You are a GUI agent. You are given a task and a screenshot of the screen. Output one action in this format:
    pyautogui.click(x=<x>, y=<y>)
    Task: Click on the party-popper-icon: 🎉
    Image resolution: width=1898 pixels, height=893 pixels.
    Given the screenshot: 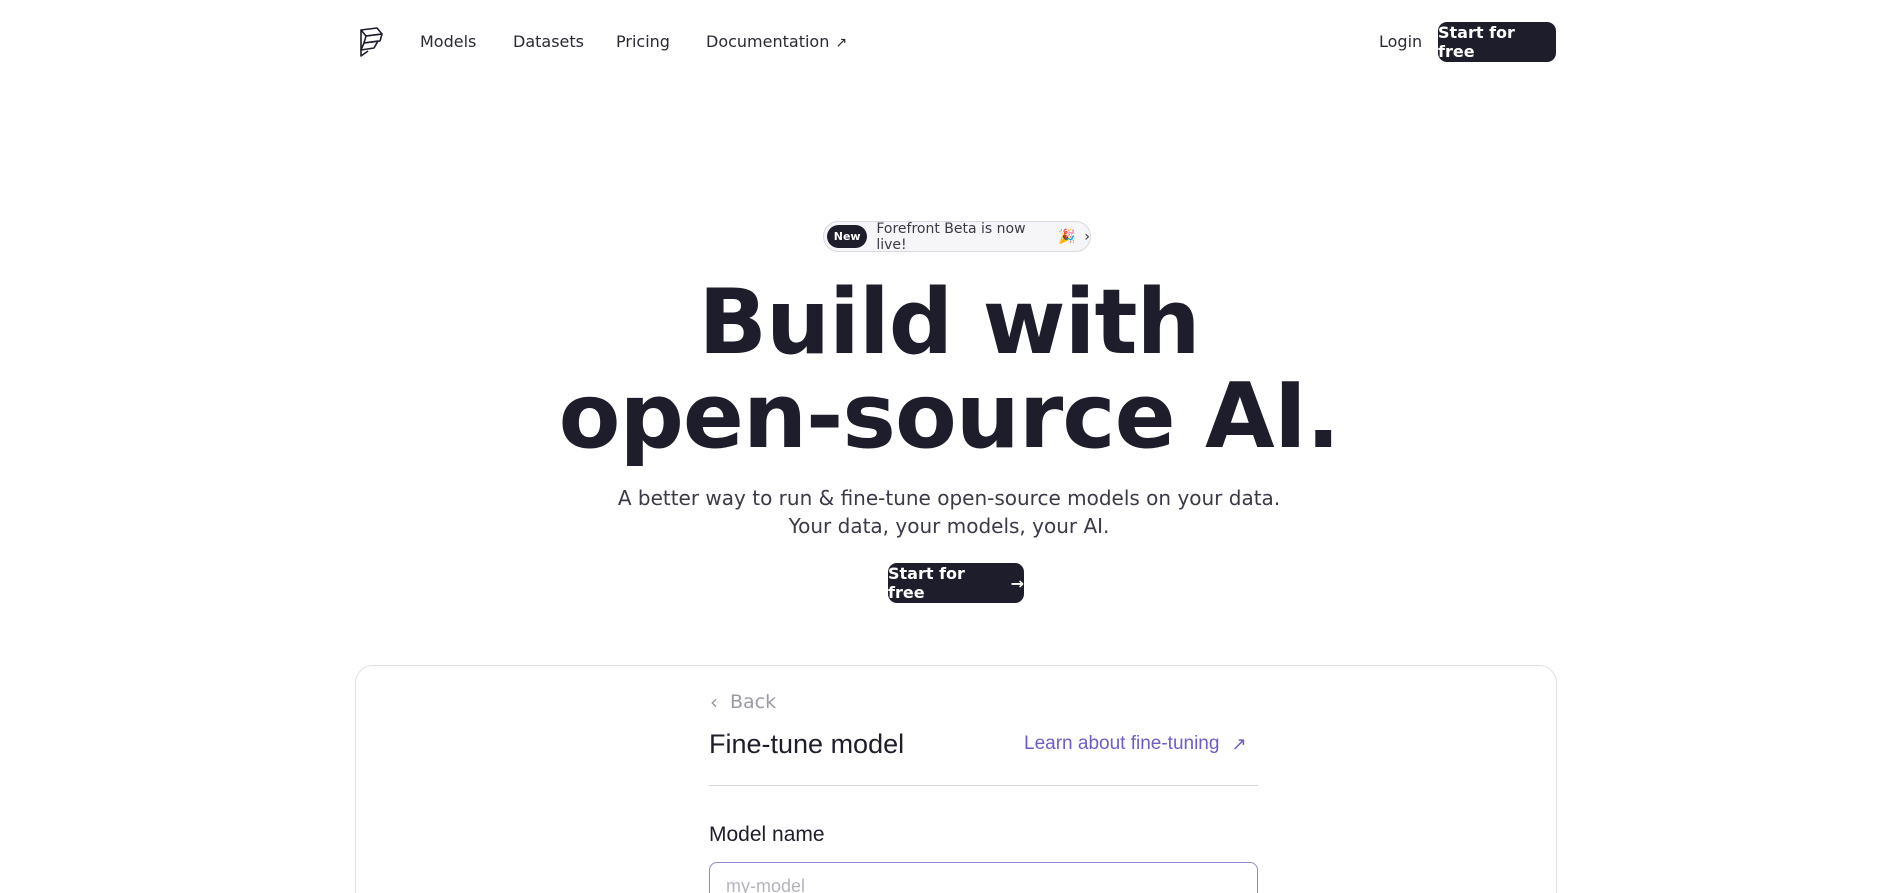 What is the action you would take?
    pyautogui.click(x=1066, y=236)
    